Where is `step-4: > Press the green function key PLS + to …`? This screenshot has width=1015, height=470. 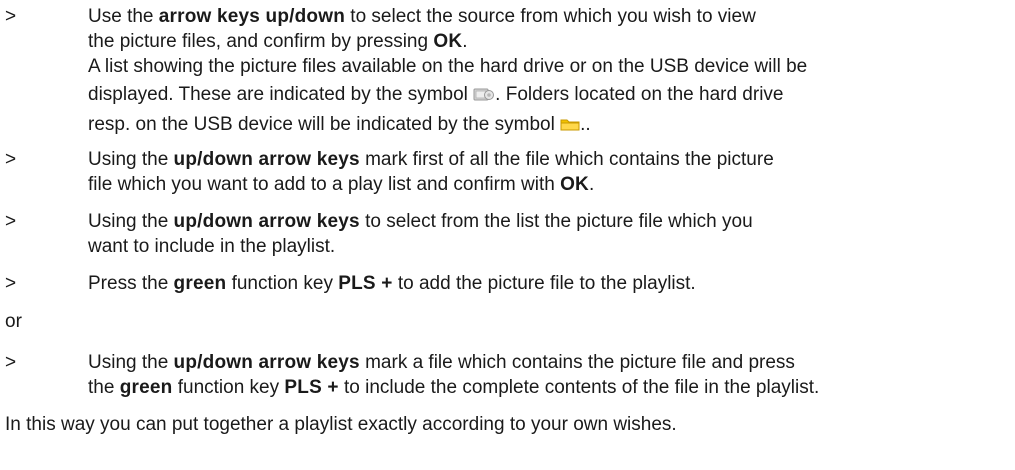
step-4: > Press the green function key PLS + to … is located at coordinates (503, 283).